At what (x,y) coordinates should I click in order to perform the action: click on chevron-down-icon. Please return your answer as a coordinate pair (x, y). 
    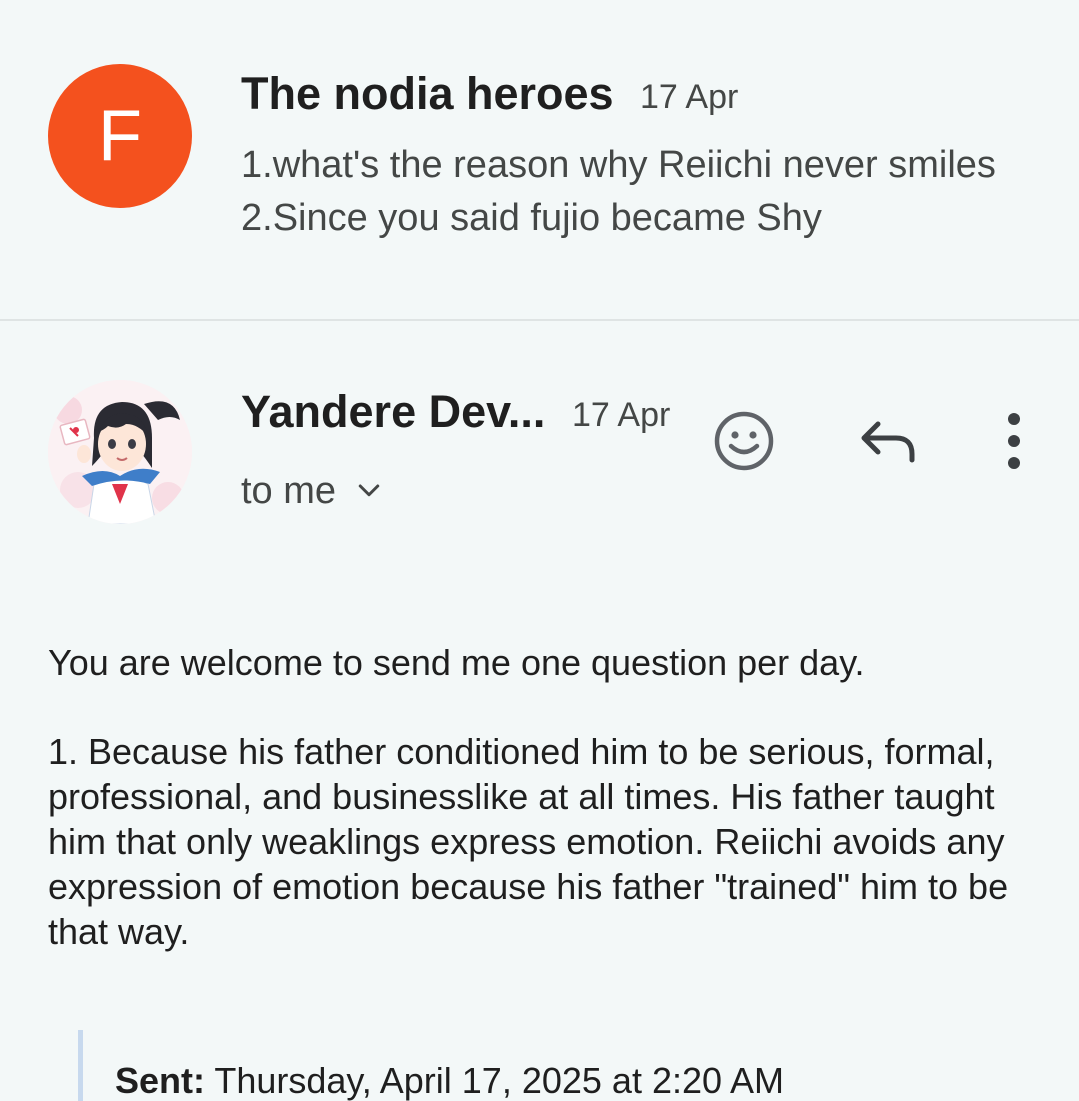
    Looking at the image, I should click on (369, 490).